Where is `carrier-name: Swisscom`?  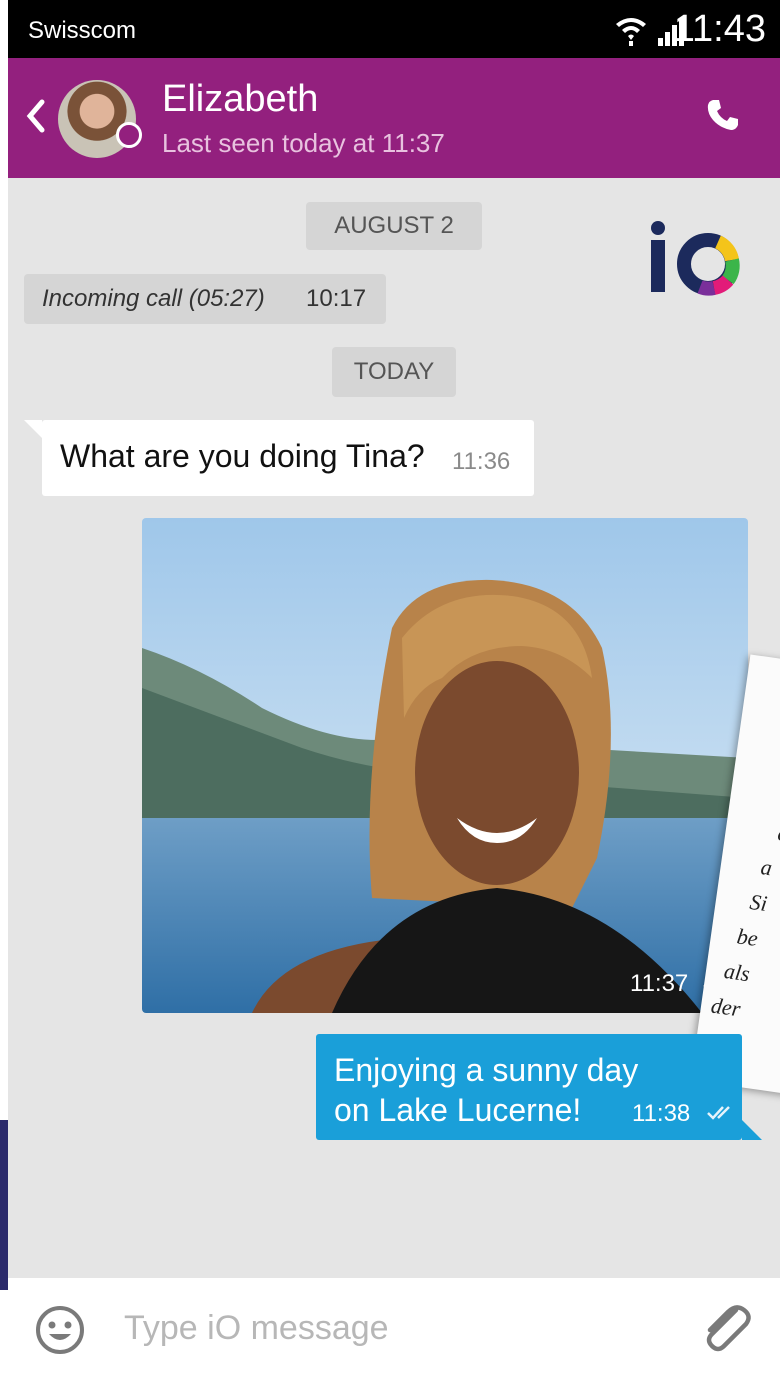
carrier-name: Swisscom is located at coordinates (82, 30).